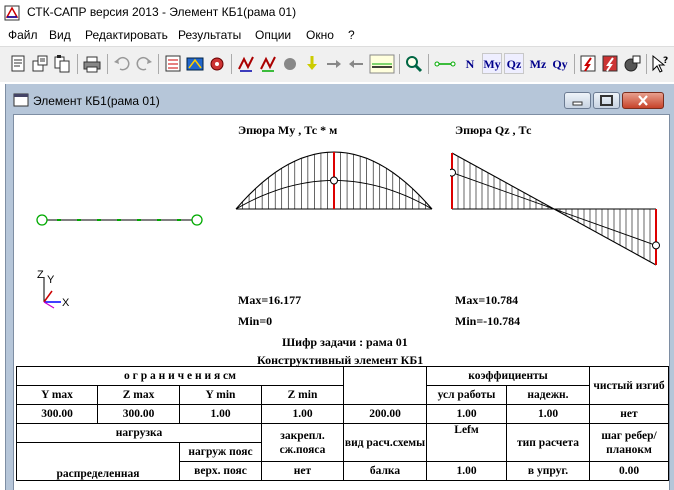  What do you see at coordinates (414, 64) in the screenshot?
I see `zoom-icon` at bounding box center [414, 64].